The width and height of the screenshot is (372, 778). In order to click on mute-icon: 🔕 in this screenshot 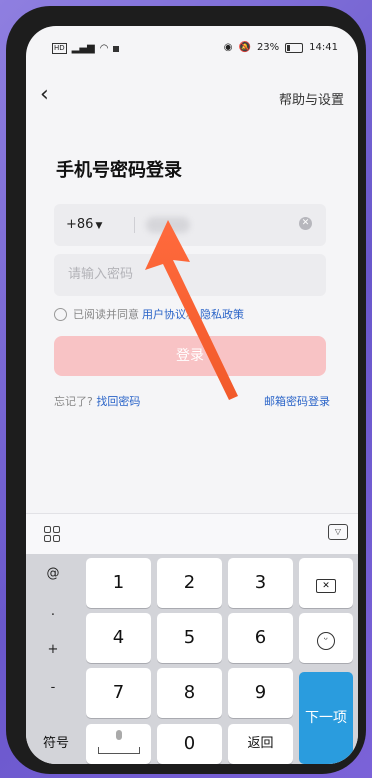, I will do `click(244, 47)`.